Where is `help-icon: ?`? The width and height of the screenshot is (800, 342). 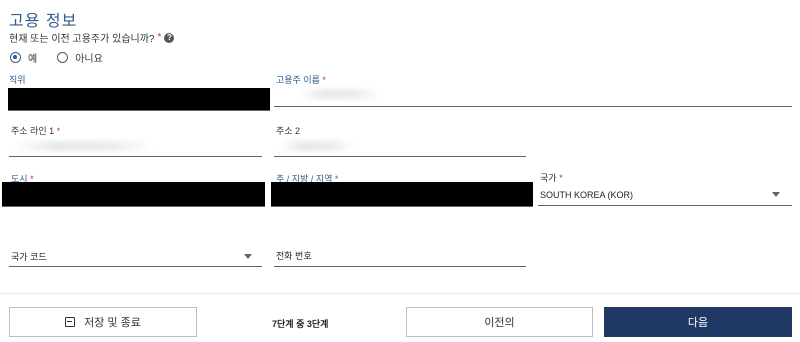 help-icon: ? is located at coordinates (169, 37).